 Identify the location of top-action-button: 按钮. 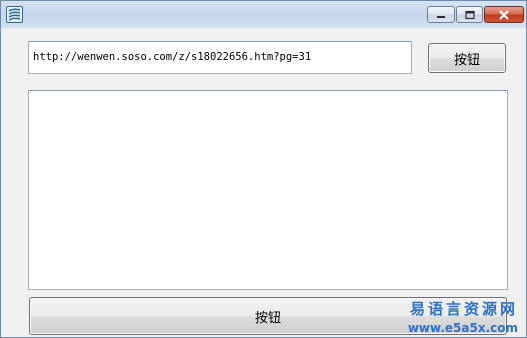
(467, 58).